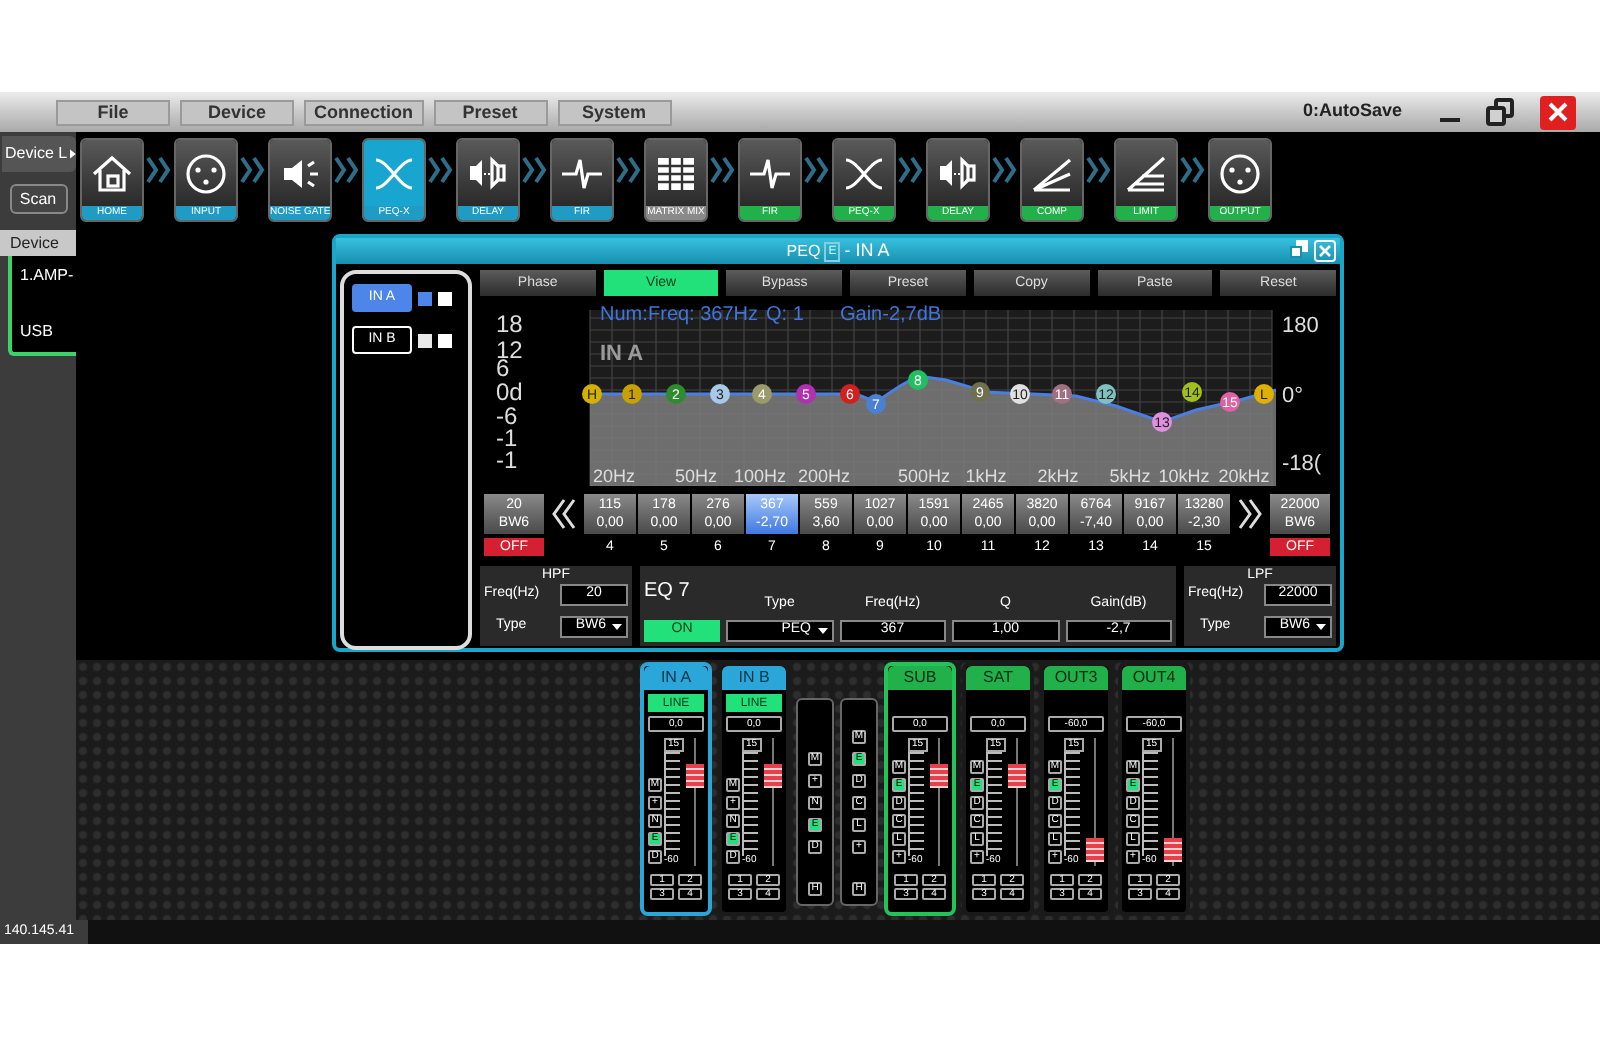 Image resolution: width=1600 pixels, height=1040 pixels. I want to click on phase-label: -18(, so click(1302, 464).